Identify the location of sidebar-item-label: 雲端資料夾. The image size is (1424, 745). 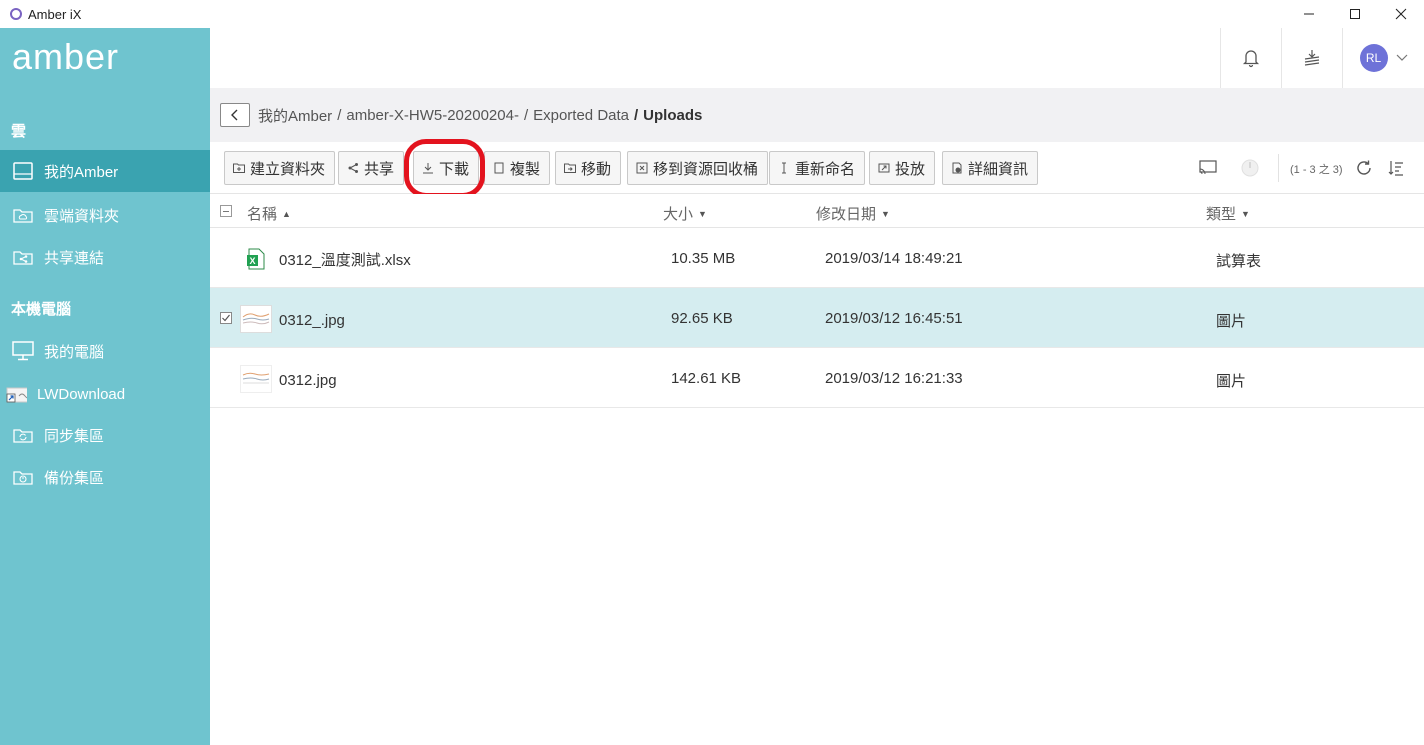
(82, 216).